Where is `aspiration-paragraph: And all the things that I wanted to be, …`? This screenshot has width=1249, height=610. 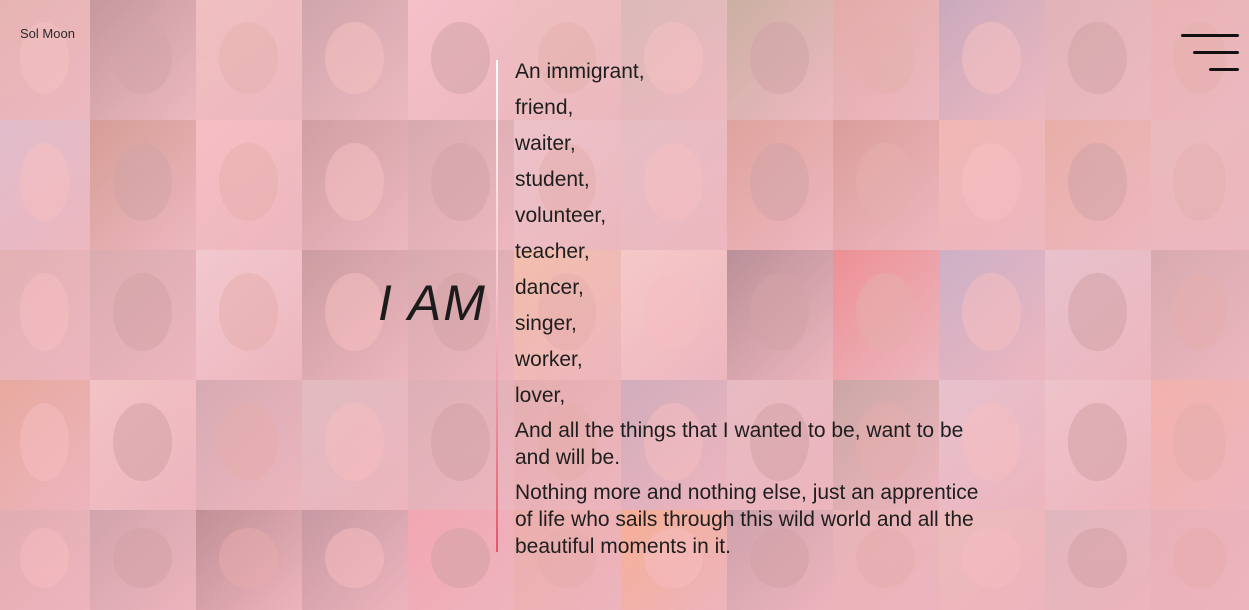
aspiration-paragraph: And all the things that I wanted to be, … is located at coordinates (739, 444).